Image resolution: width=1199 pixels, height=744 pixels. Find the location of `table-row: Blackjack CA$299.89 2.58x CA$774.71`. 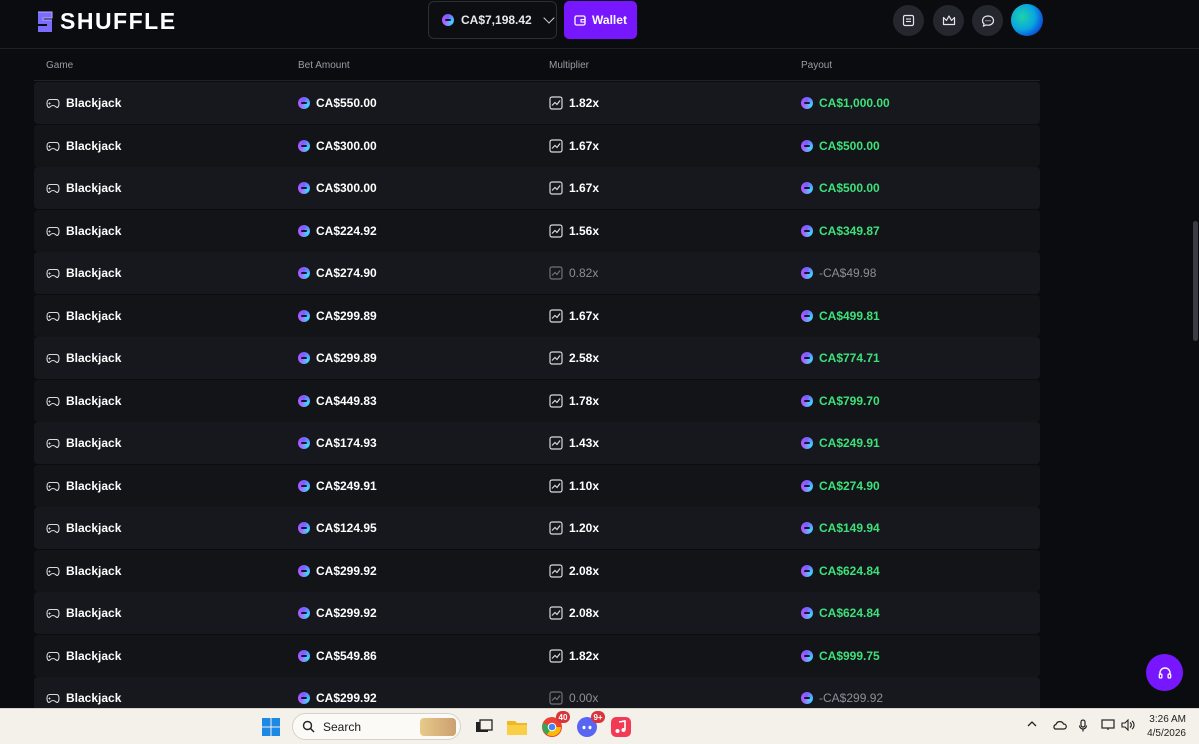

table-row: Blackjack CA$299.89 2.58x CA$774.71 is located at coordinates (537, 358).